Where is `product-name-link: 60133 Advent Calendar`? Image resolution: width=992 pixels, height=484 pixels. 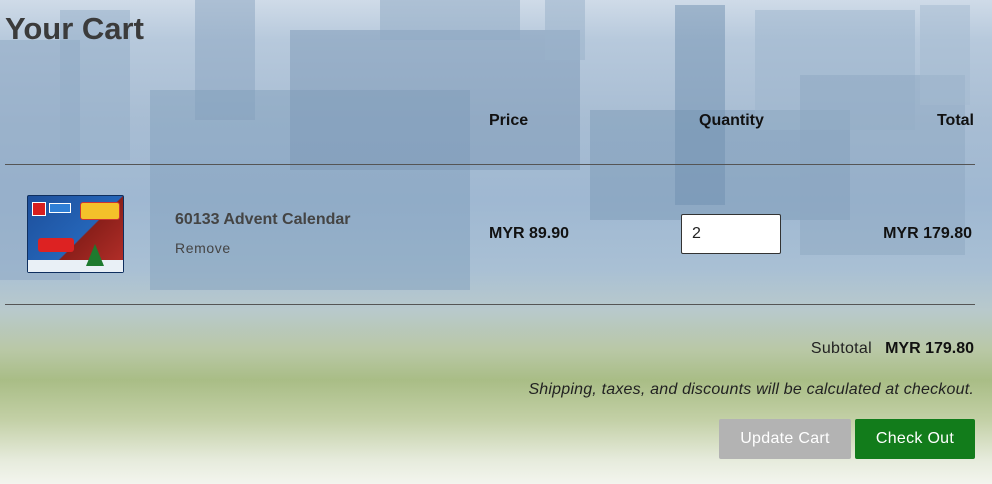
product-name-link: 60133 Advent Calendar is located at coordinates (262, 220).